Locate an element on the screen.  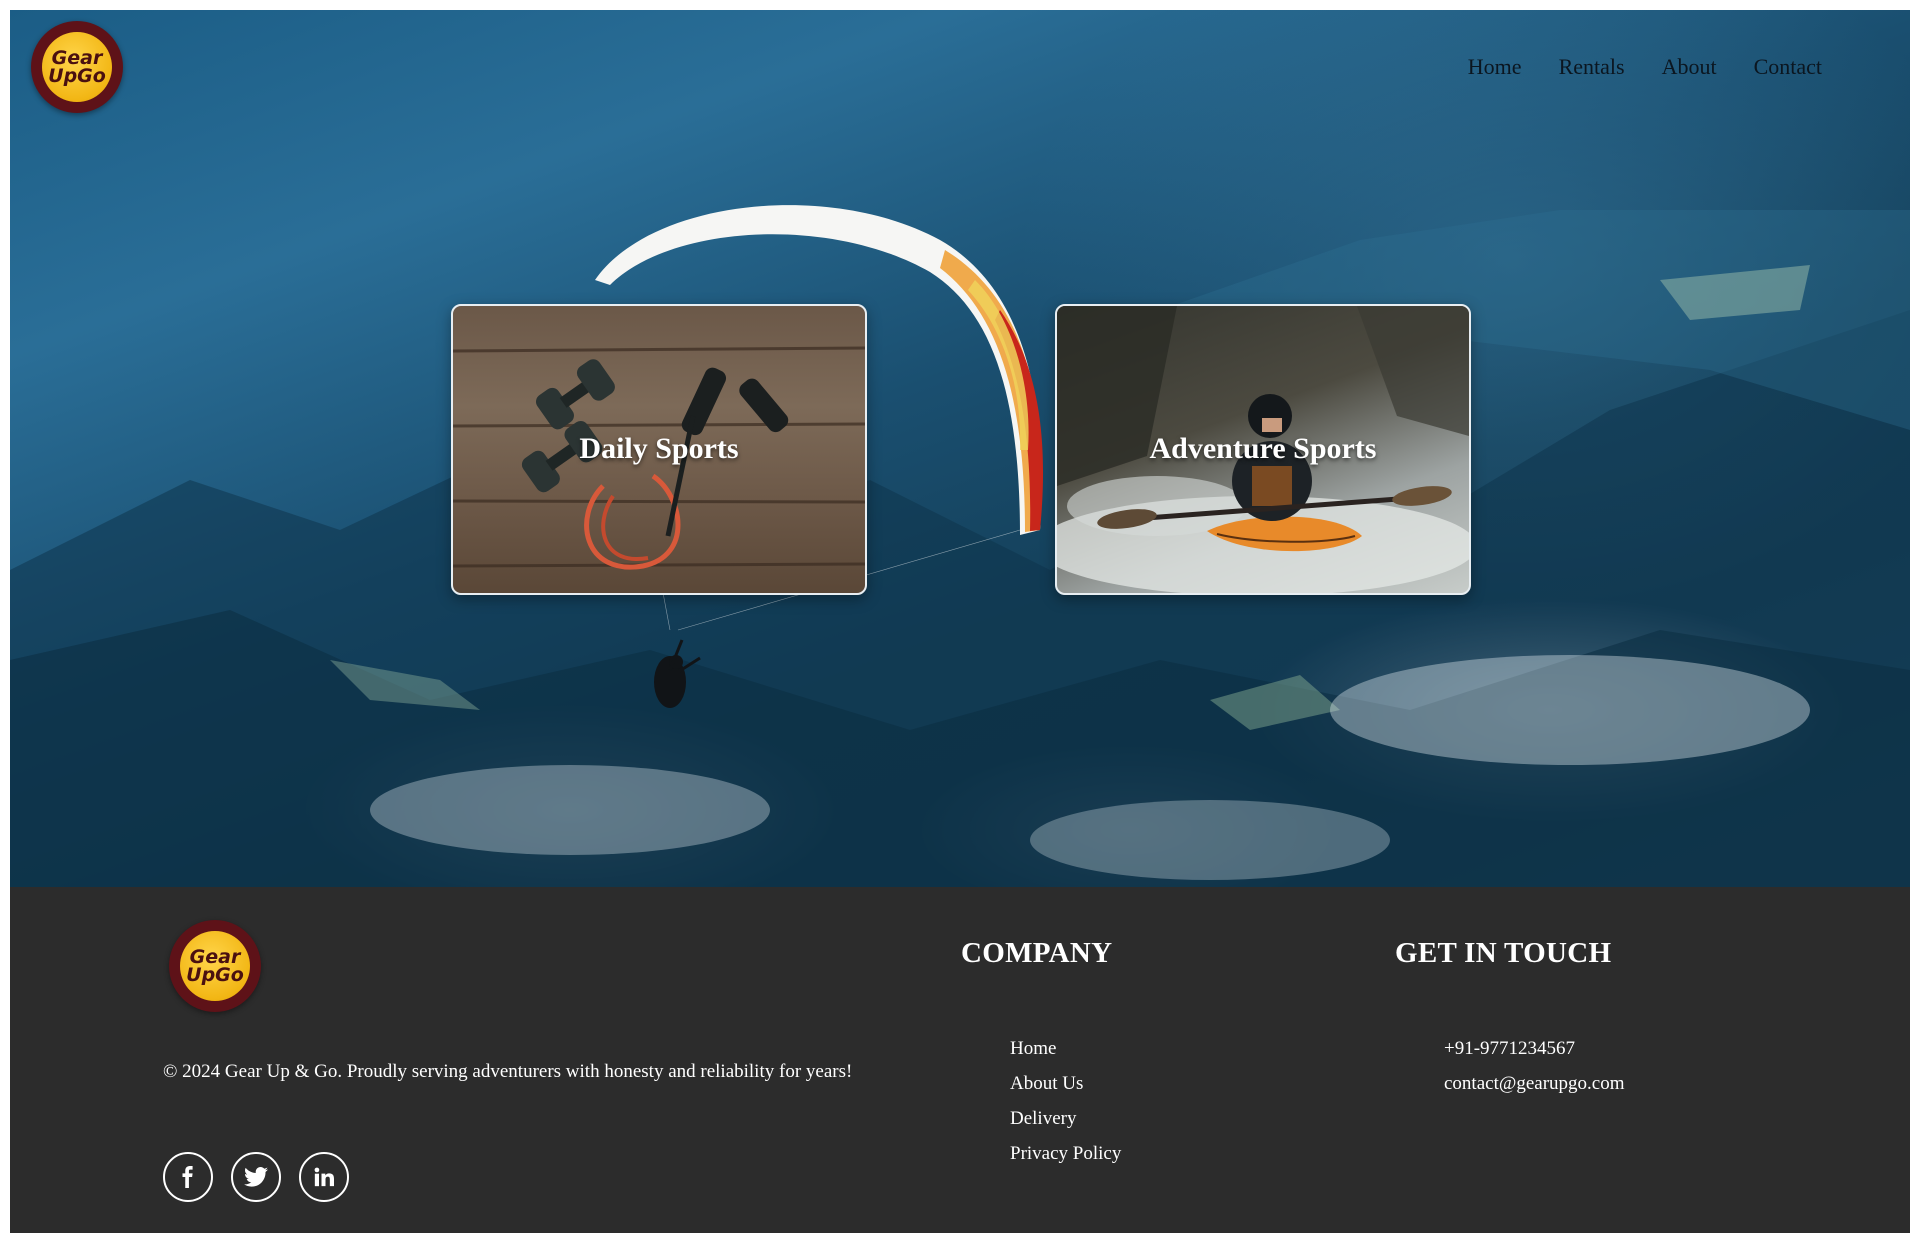
nav-about: About is located at coordinates (1689, 67).